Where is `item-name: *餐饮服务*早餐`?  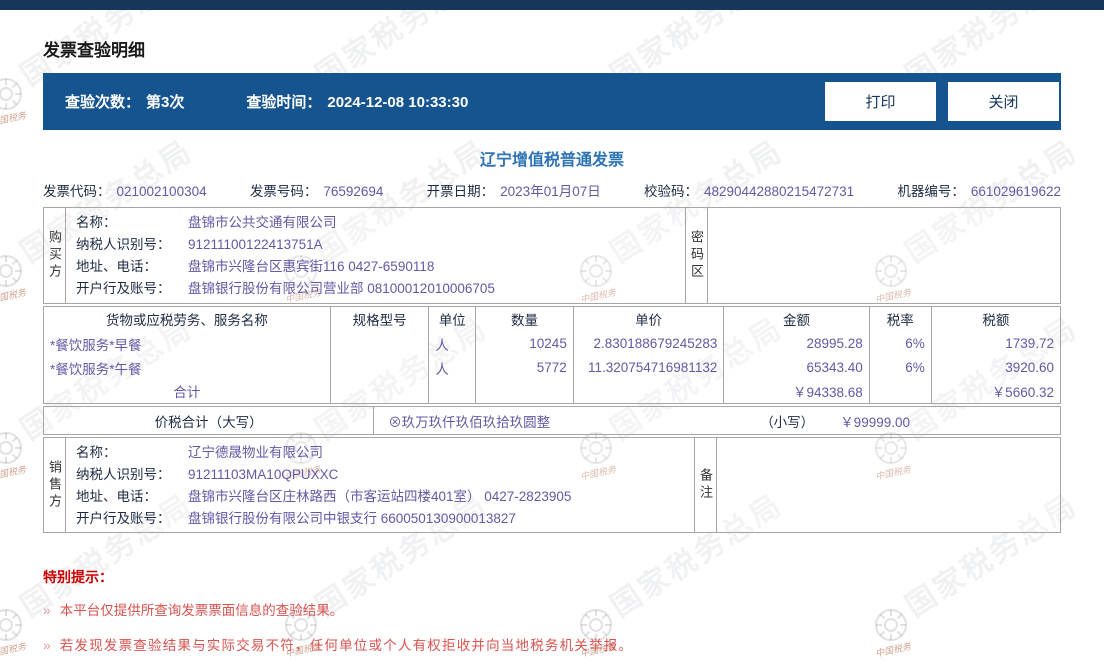
item-name: *餐饮服务*早餐 is located at coordinates (187, 343).